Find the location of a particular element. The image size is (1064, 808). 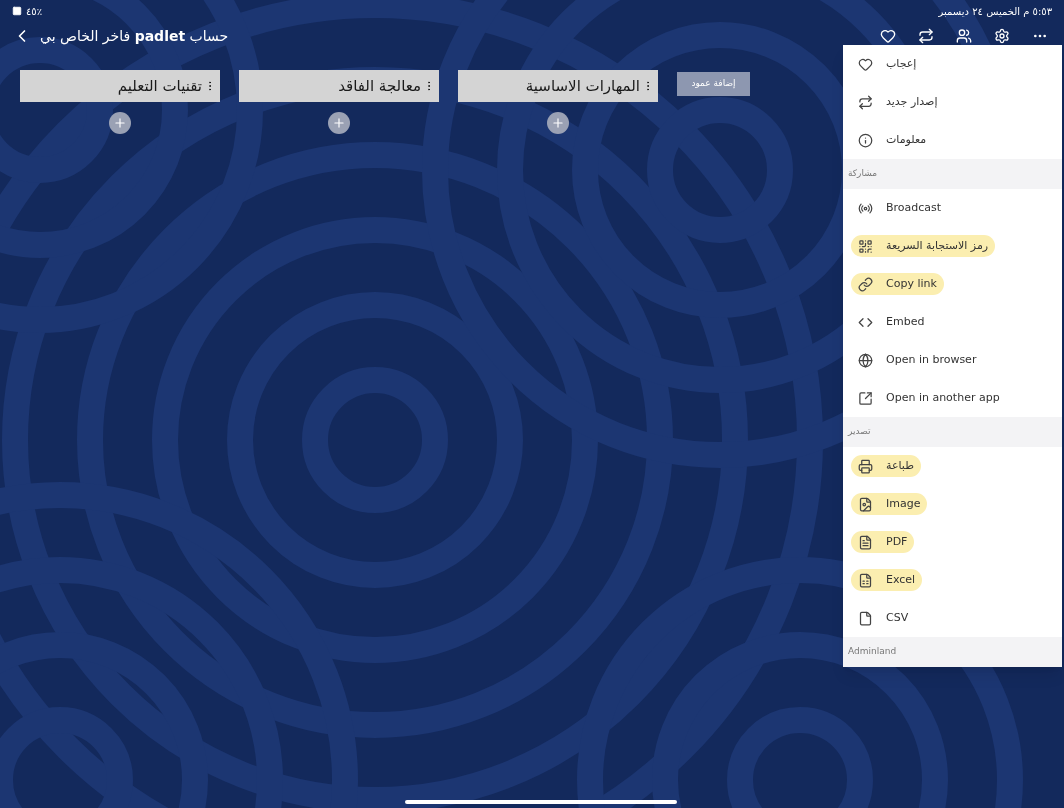

menu-item-label: Excel is located at coordinates (901, 579).